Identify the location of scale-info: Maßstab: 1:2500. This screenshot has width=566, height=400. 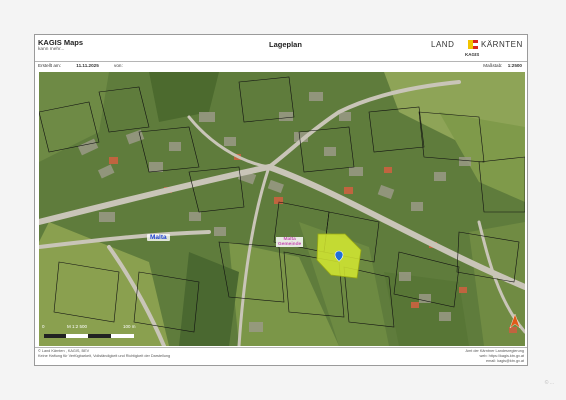
(502, 67).